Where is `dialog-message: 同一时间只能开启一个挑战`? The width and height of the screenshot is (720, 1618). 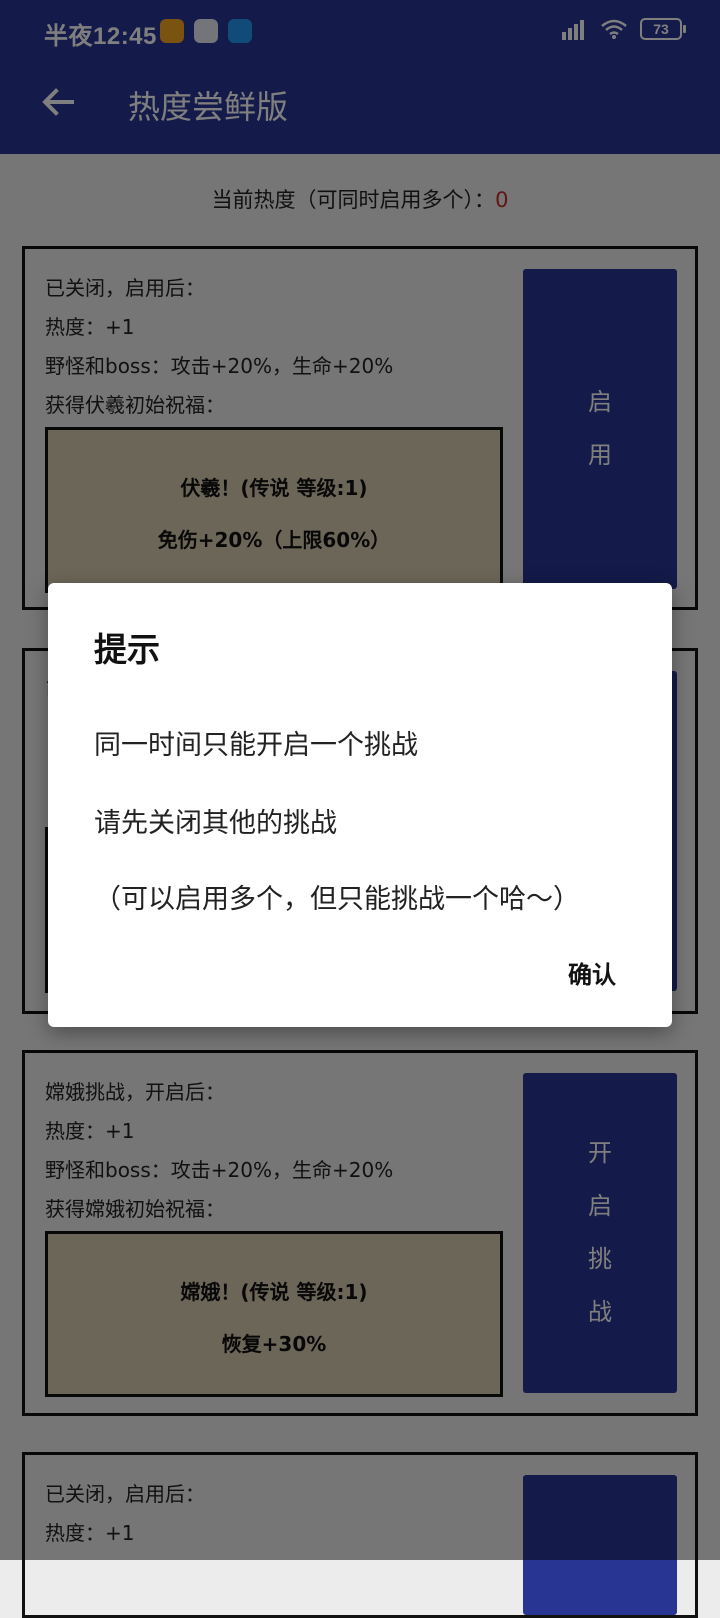 dialog-message: 同一时间只能开启一个挑战 is located at coordinates (256, 745).